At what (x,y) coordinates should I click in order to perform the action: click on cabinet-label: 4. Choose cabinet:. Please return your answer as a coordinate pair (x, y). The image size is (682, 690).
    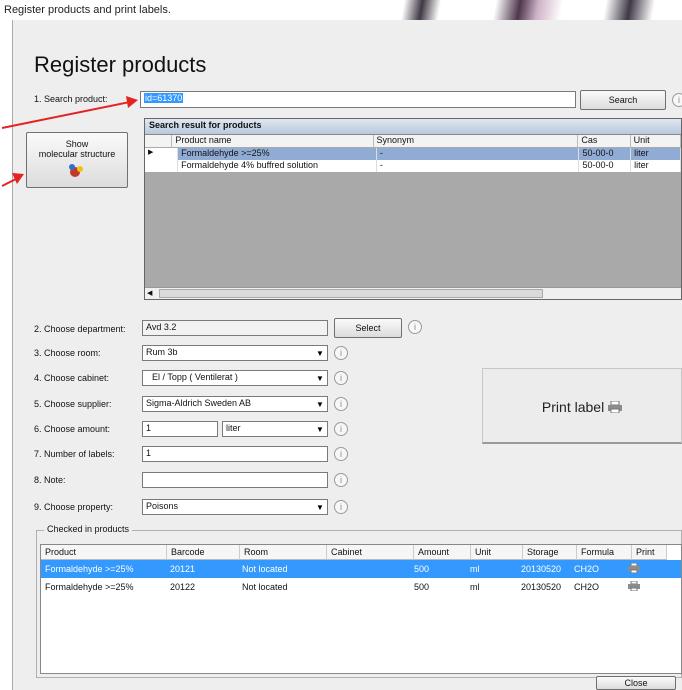
    Looking at the image, I should click on (72, 378).